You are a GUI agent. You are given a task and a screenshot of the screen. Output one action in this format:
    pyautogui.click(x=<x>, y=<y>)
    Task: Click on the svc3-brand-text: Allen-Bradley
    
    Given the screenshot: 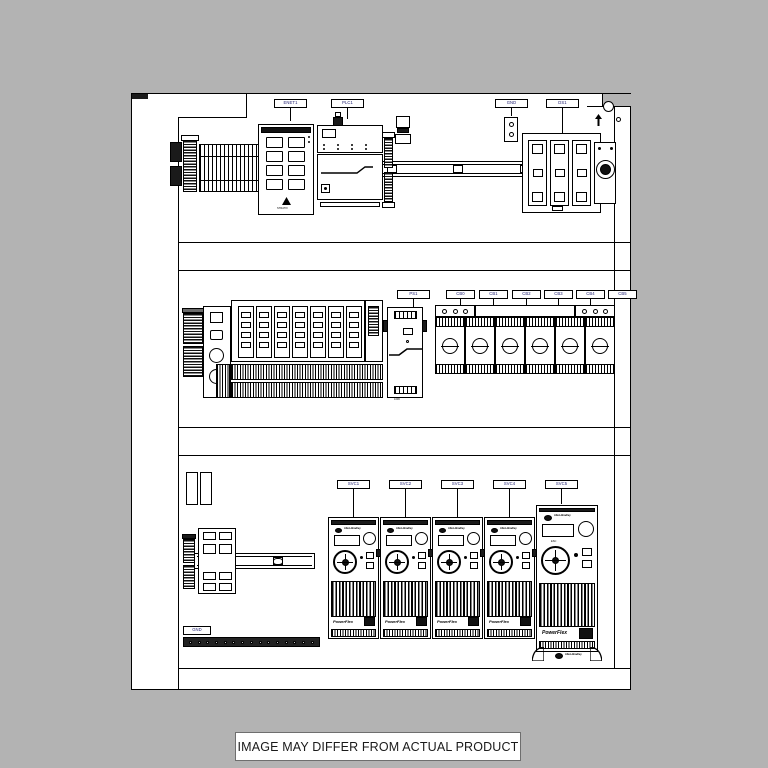 What is the action you would take?
    pyautogui.click(x=456, y=528)
    